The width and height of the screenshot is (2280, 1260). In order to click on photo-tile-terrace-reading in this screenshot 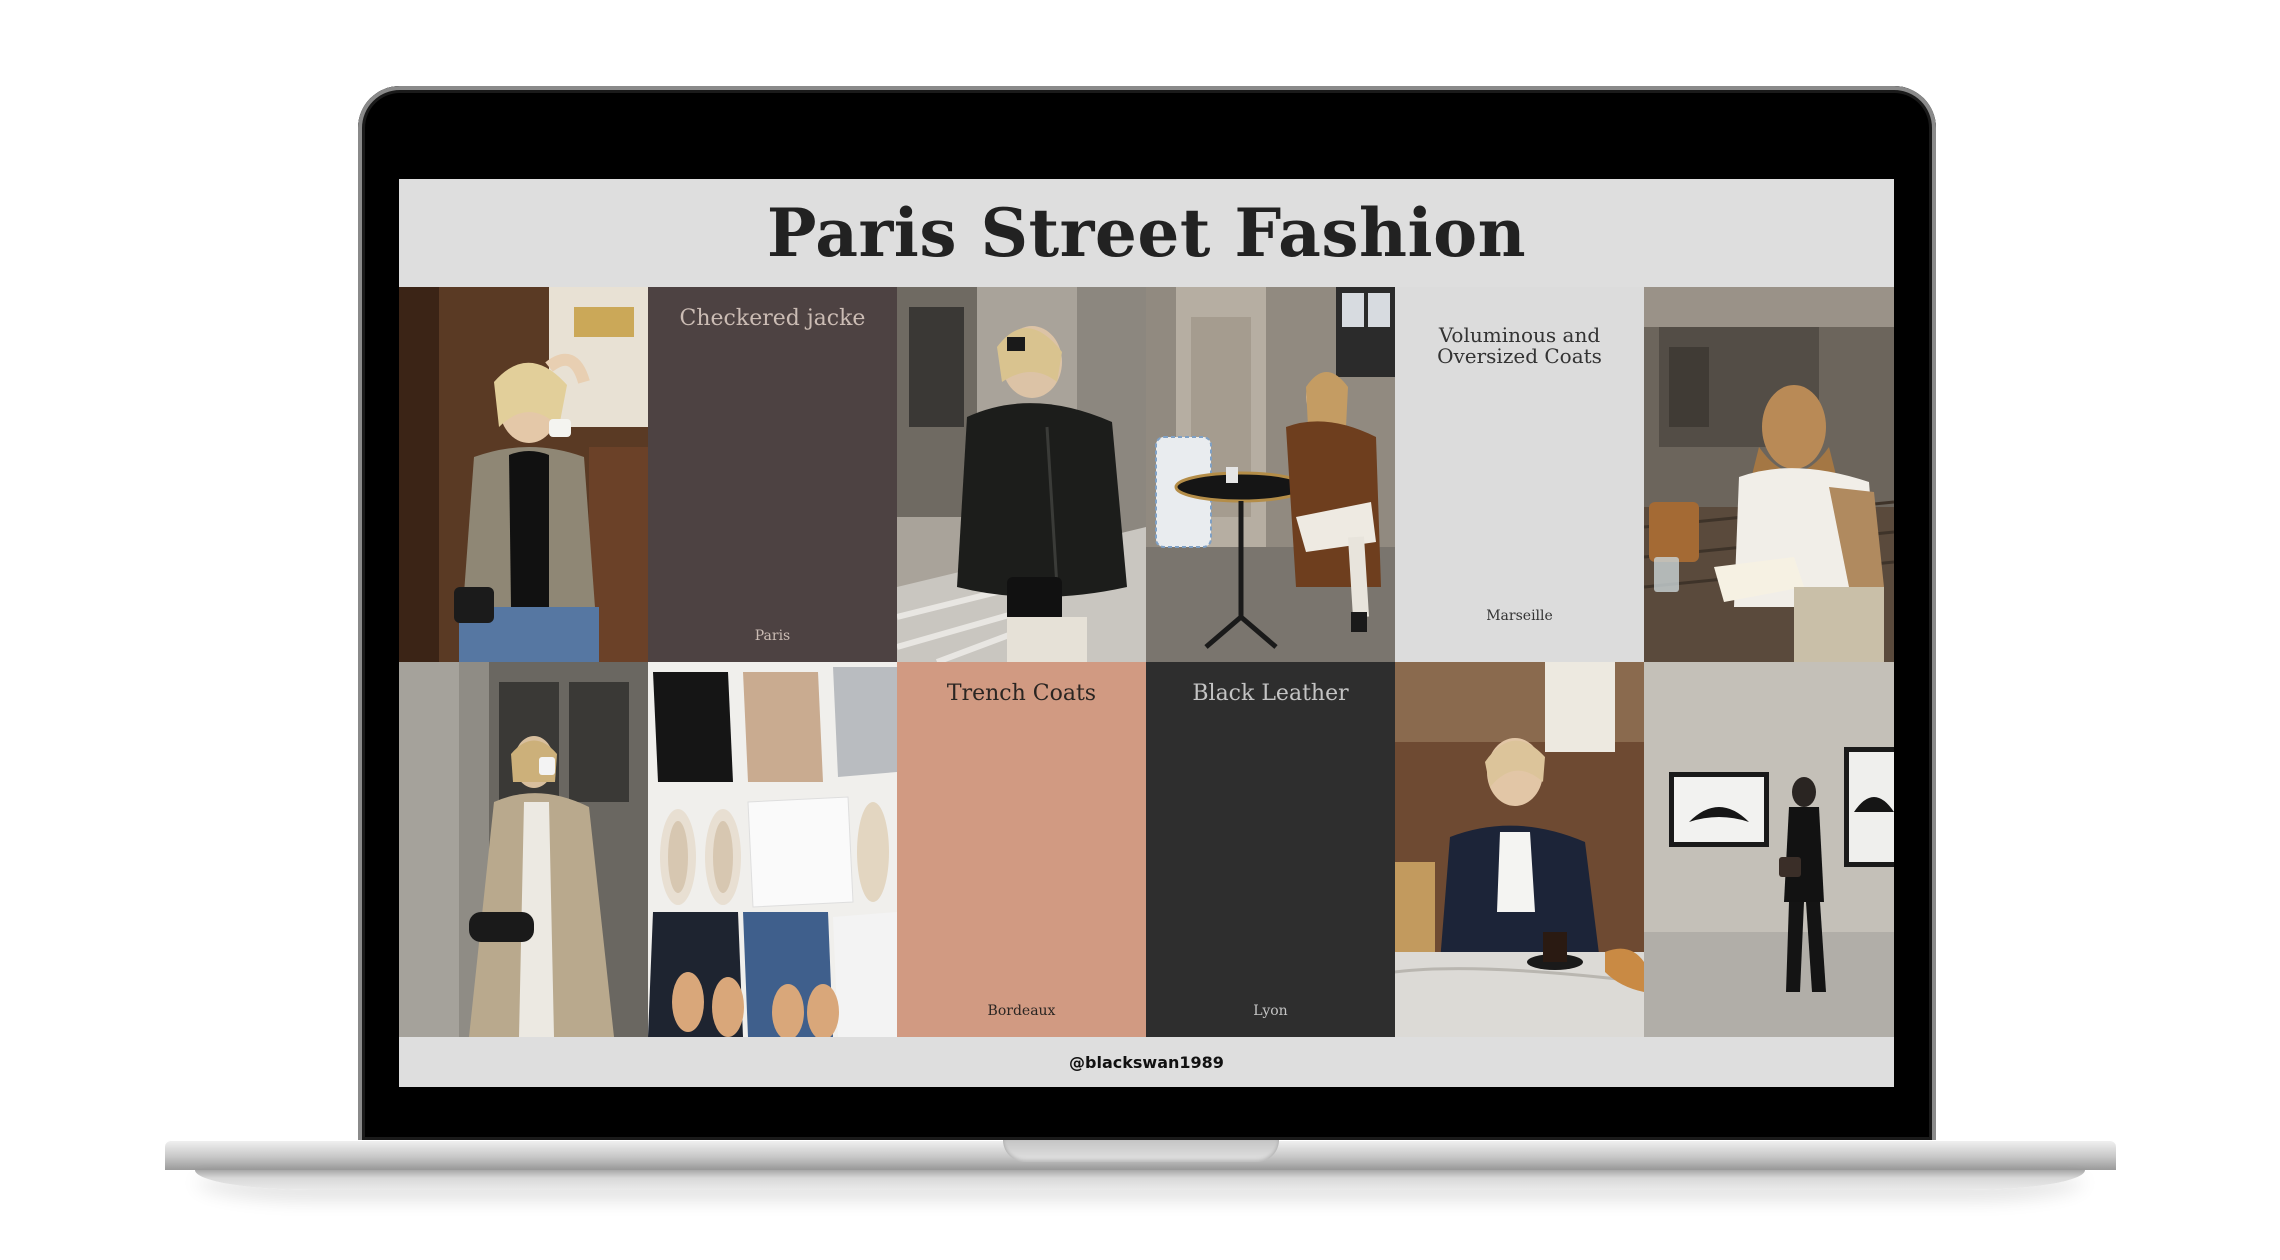, I will do `click(1769, 474)`.